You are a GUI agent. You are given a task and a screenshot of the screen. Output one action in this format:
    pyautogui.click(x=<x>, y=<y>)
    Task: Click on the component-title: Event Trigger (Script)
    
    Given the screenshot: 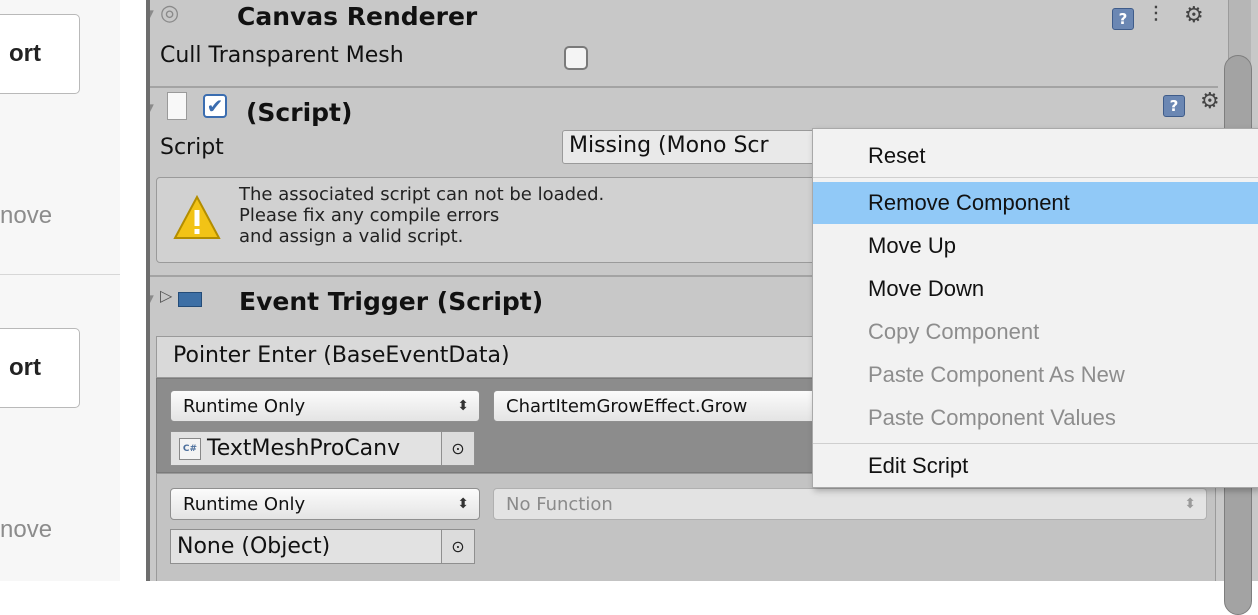 What is the action you would take?
    pyautogui.click(x=391, y=301)
    